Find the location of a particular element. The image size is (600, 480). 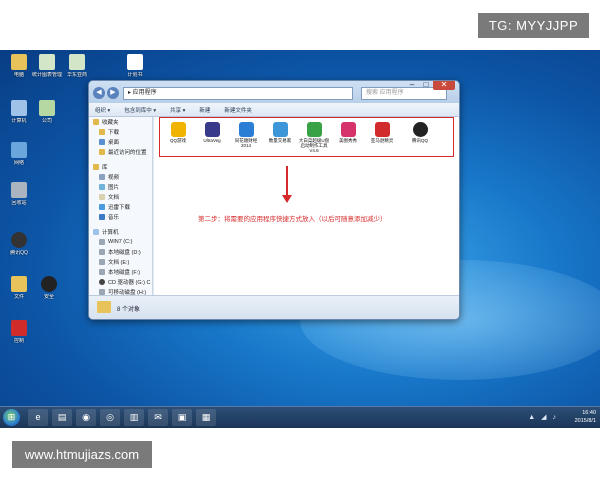

annotation-arrowhead is located at coordinates (287, 199).